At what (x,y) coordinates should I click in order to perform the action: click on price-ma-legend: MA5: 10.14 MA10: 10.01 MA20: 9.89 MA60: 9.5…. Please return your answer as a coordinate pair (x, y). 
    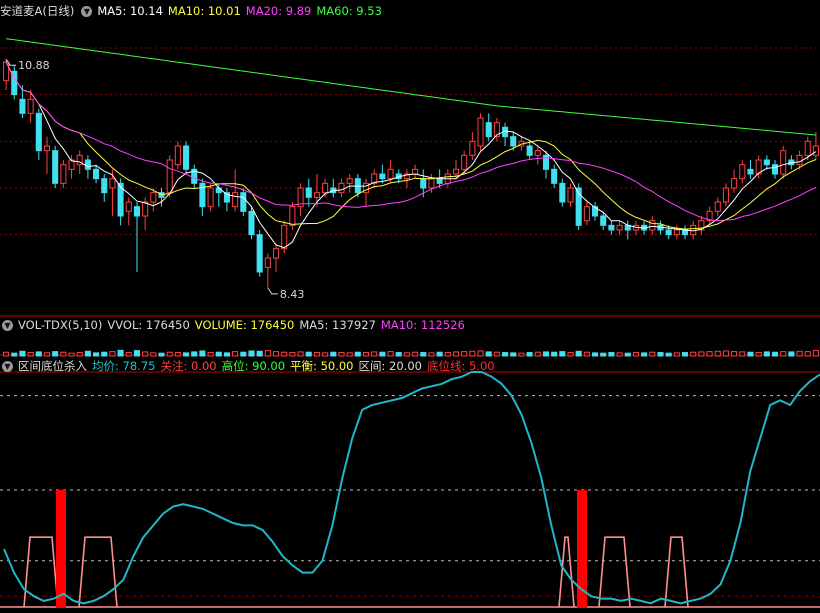
    Looking at the image, I should click on (242, 11).